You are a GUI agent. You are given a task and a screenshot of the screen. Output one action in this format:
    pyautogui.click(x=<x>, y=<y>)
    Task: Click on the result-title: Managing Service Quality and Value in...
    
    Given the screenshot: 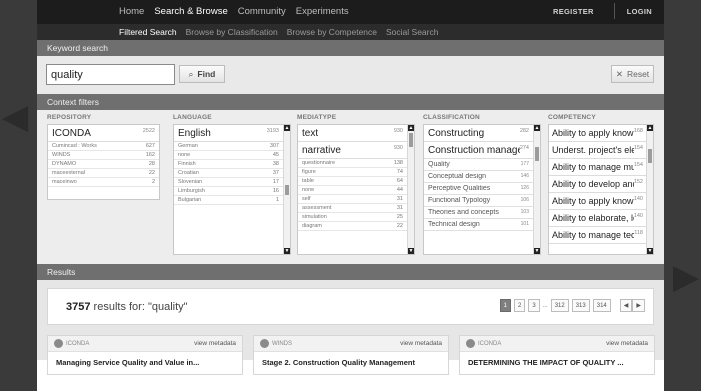 What is the action you would take?
    pyautogui.click(x=145, y=359)
    